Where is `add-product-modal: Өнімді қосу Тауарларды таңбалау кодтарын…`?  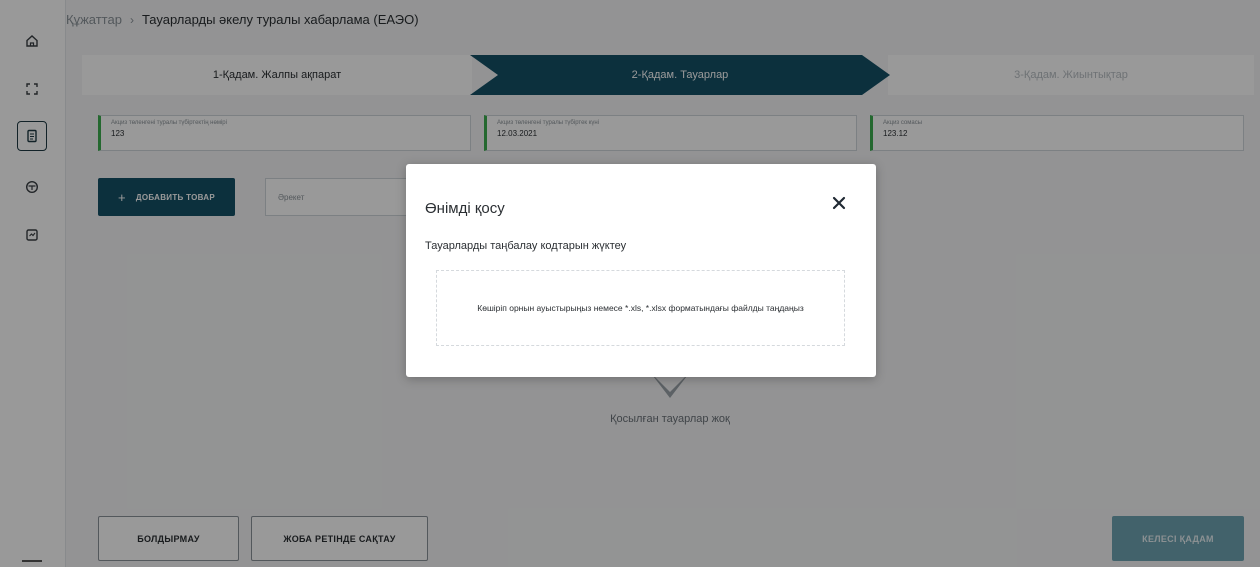 add-product-modal: Өнімді қосу Тауарларды таңбалау кодтарын… is located at coordinates (641, 270).